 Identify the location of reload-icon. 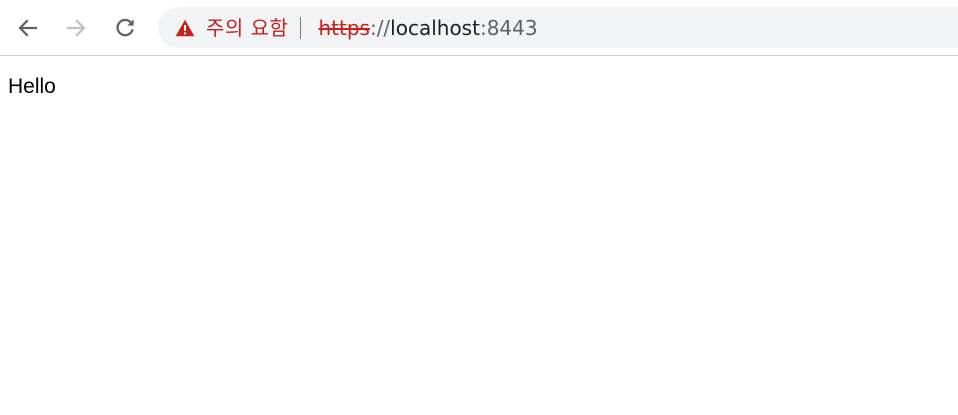
(125, 27).